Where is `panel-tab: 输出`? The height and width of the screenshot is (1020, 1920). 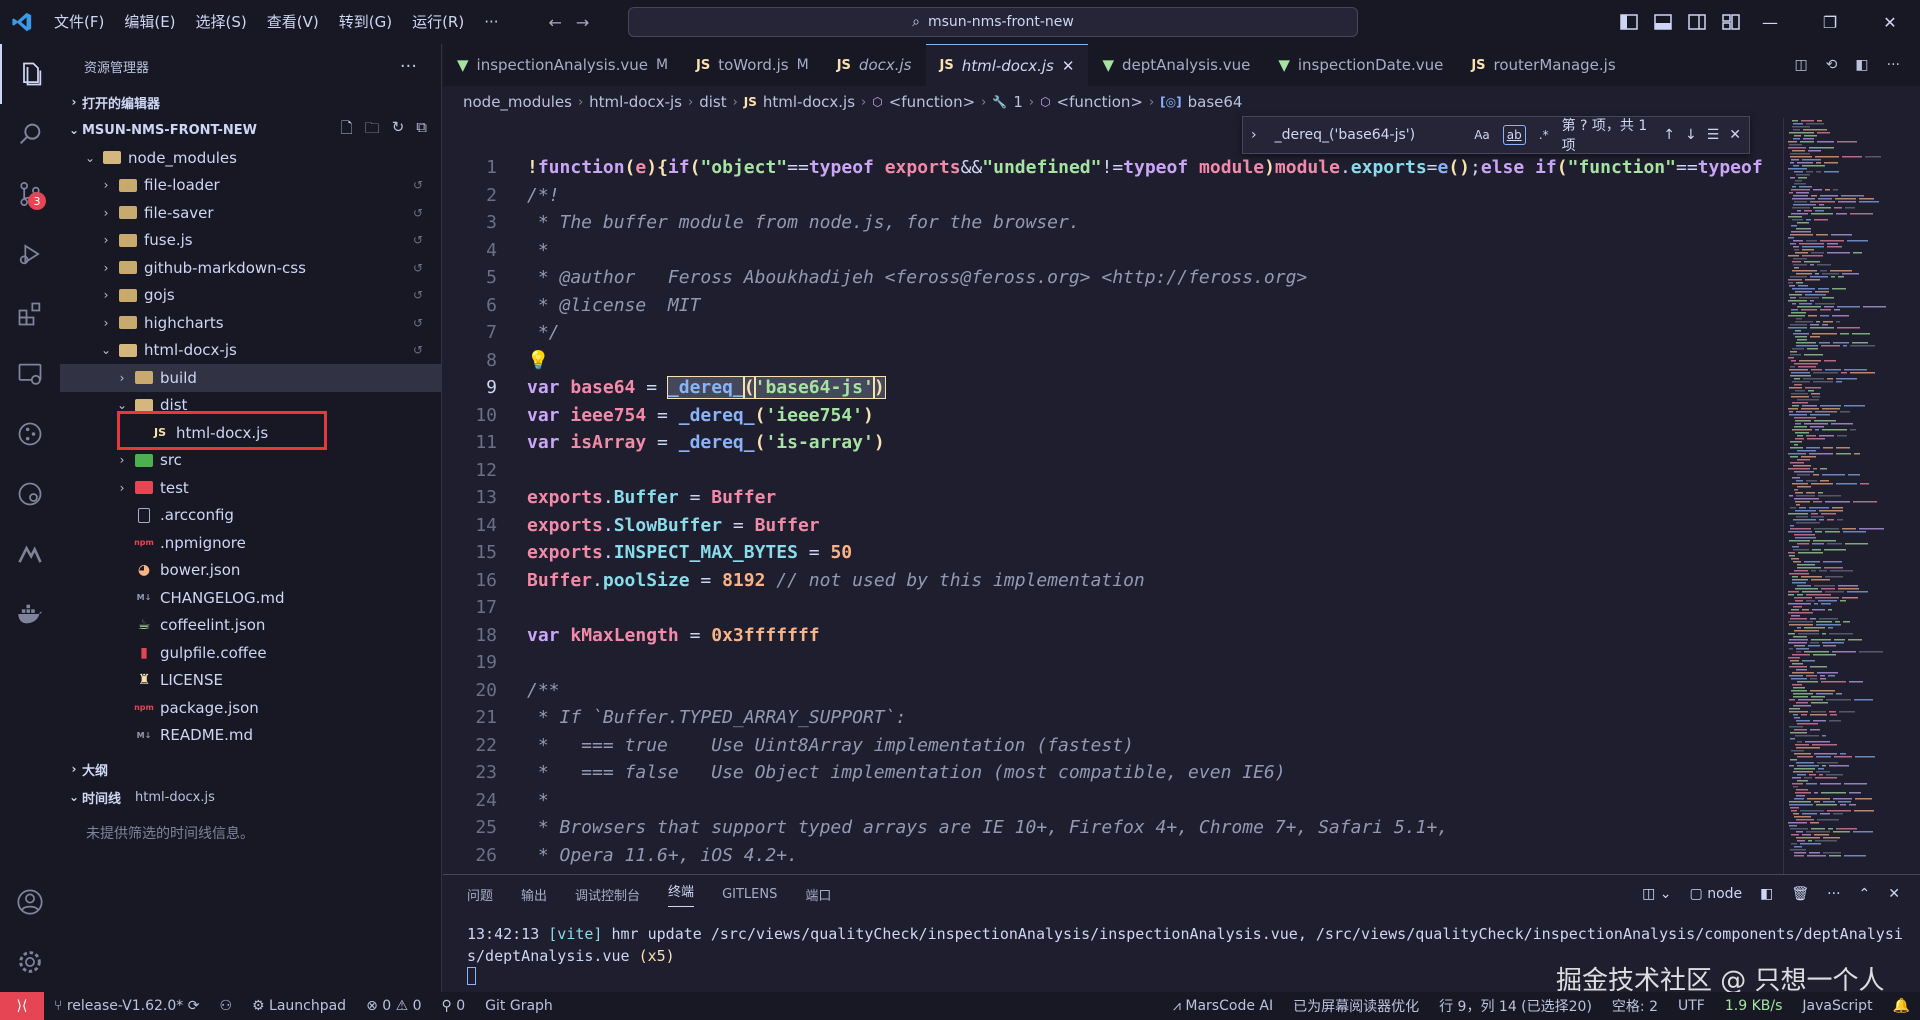
panel-tab: 输出 is located at coordinates (534, 894).